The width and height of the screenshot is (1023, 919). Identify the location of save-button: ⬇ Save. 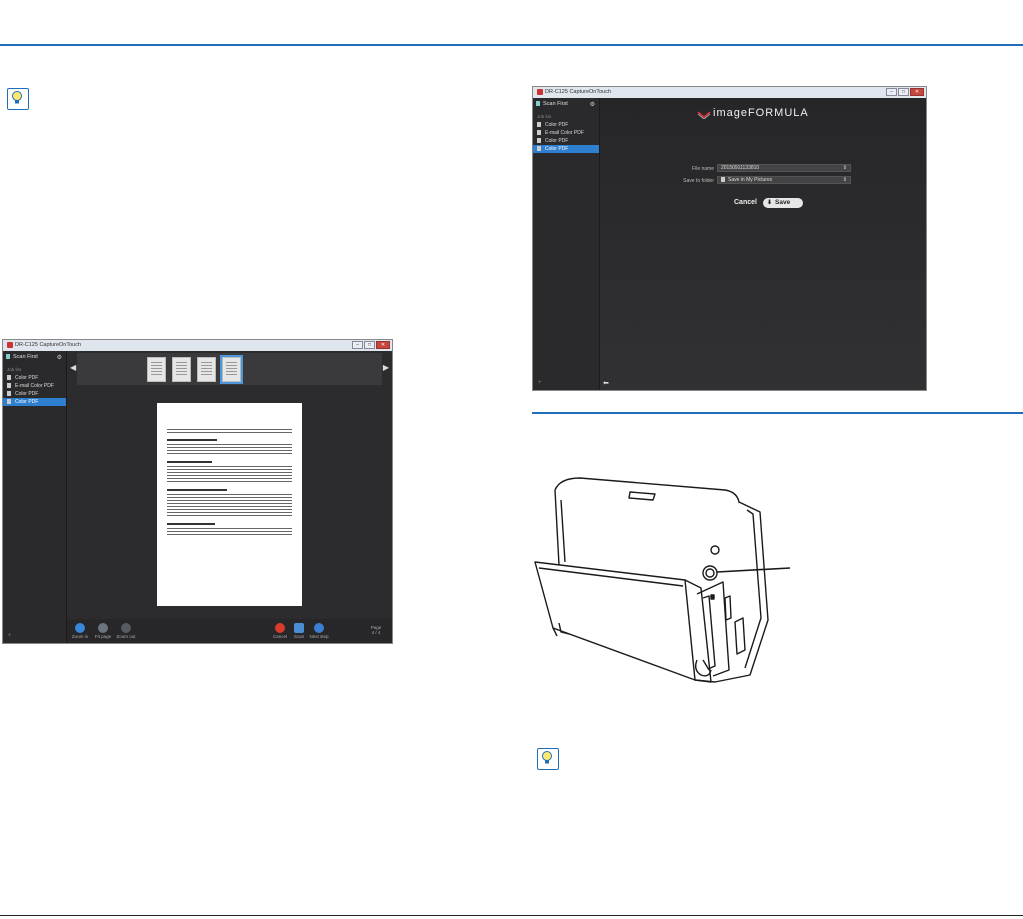
(783, 203).